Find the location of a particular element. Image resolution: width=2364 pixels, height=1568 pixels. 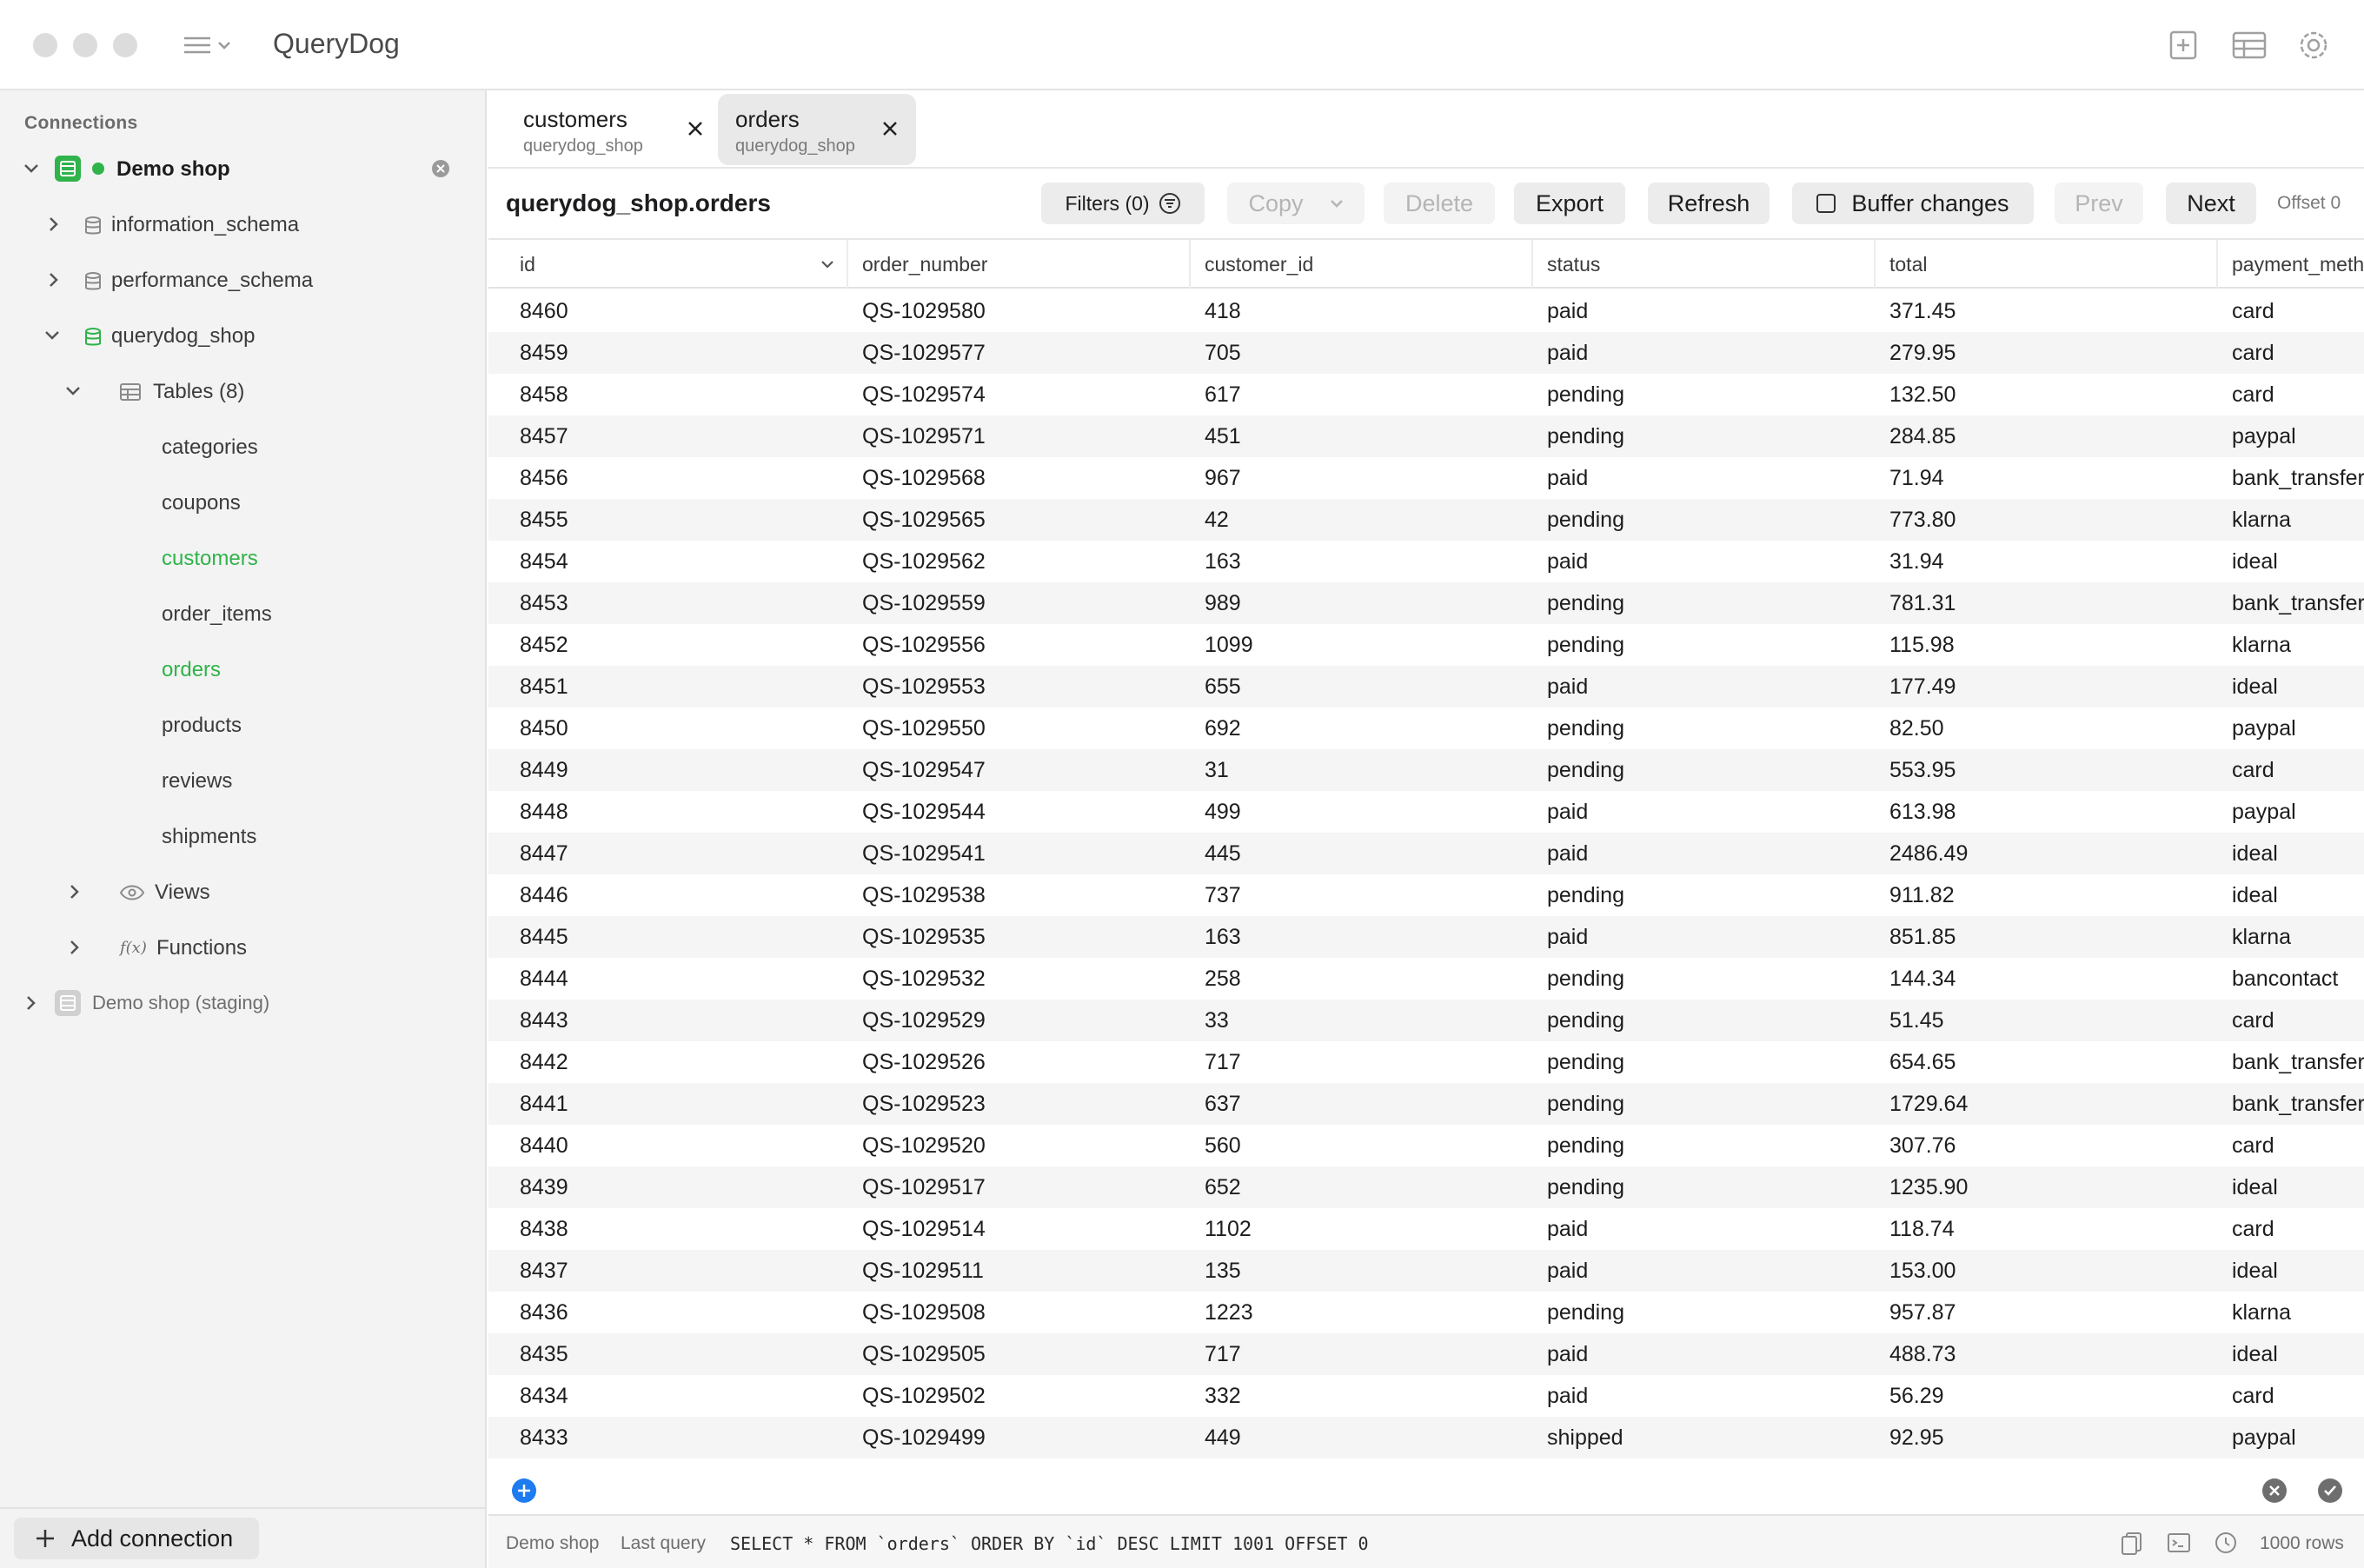

cell-payment-method: bank_transfer is located at coordinates (2282, 1104).